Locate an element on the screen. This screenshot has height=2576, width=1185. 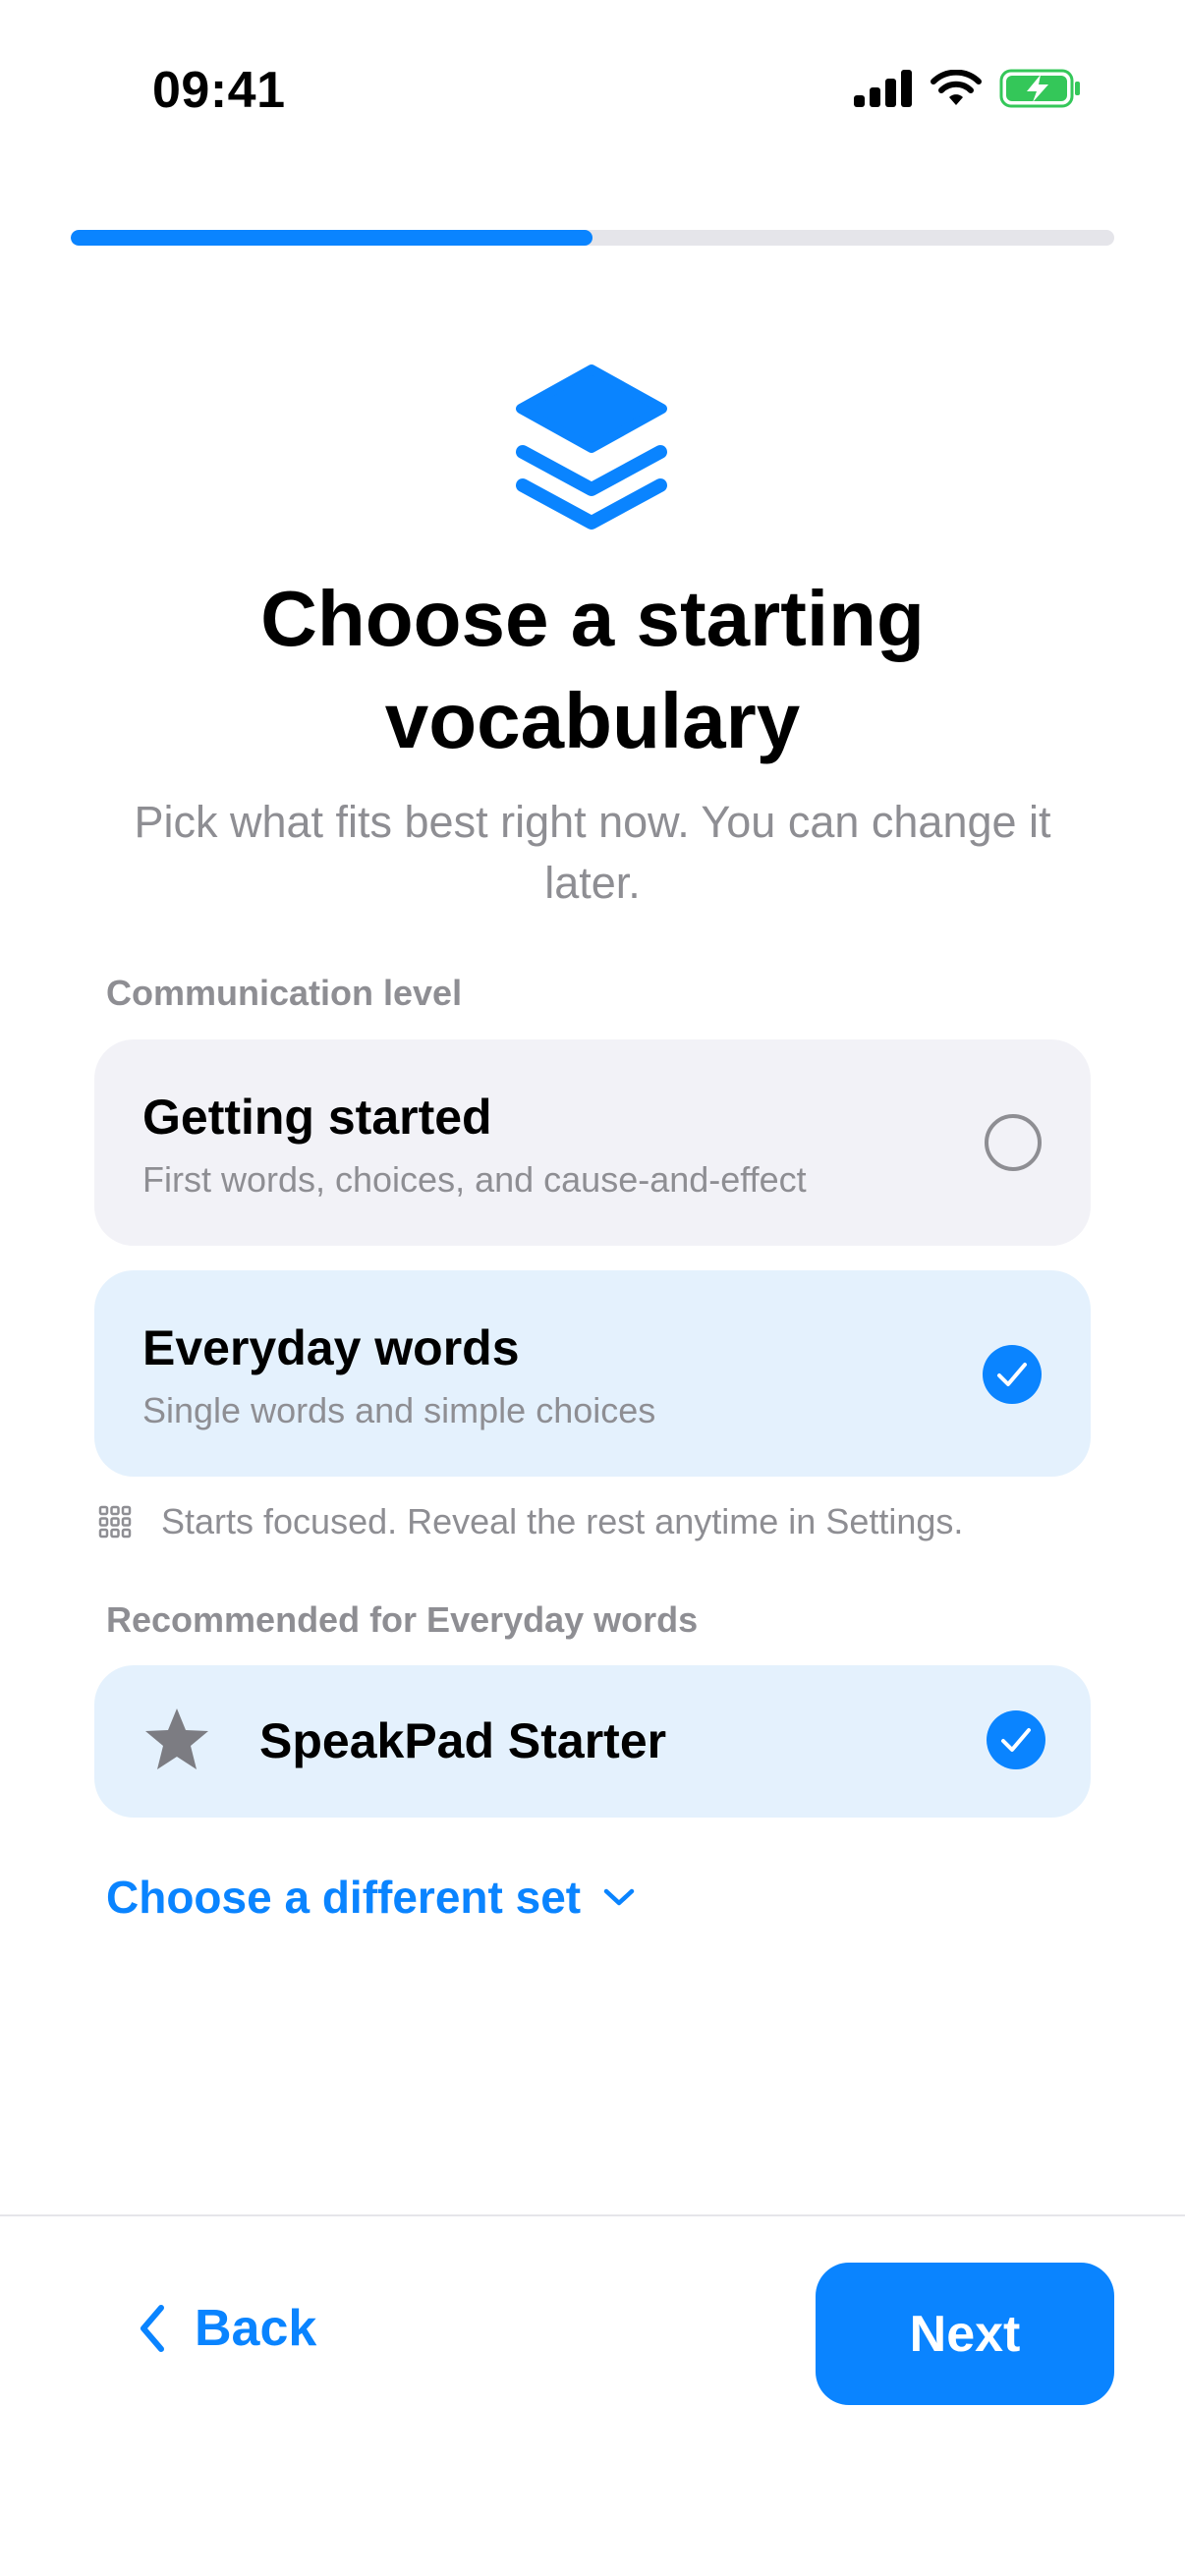
next-button: Next is located at coordinates (965, 2334).